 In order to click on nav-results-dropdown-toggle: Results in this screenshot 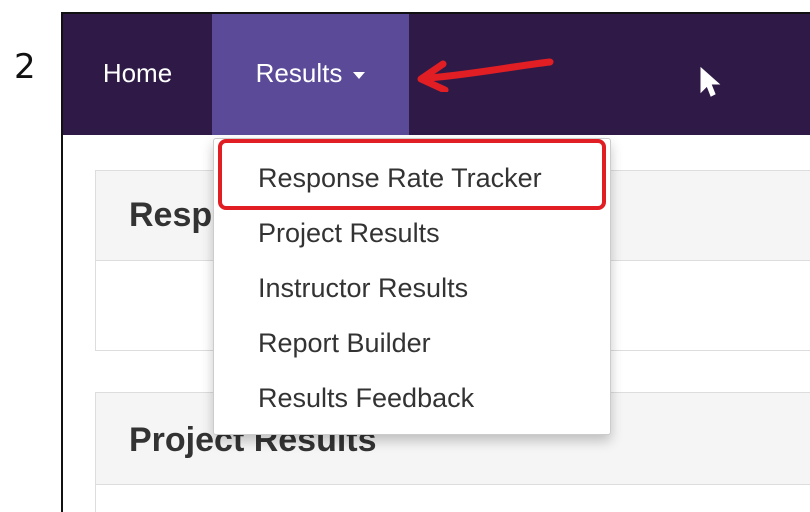, I will do `click(310, 74)`.